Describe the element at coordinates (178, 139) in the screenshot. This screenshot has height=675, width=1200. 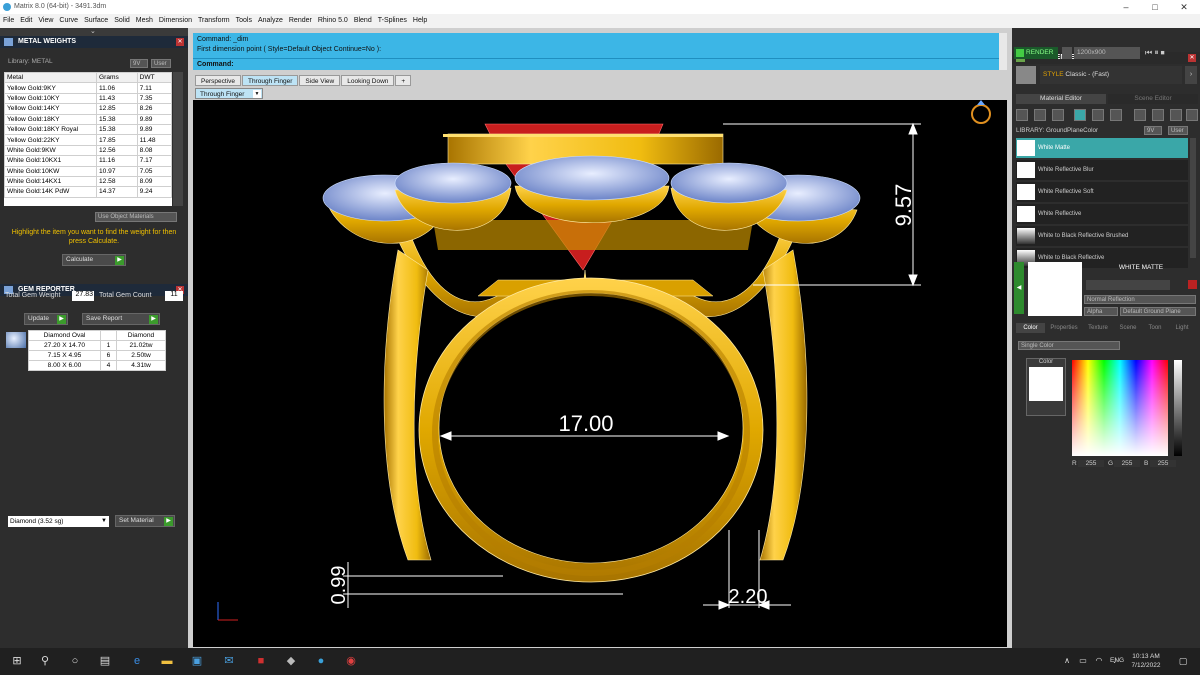
I see `metal-table-scrollbar` at that location.